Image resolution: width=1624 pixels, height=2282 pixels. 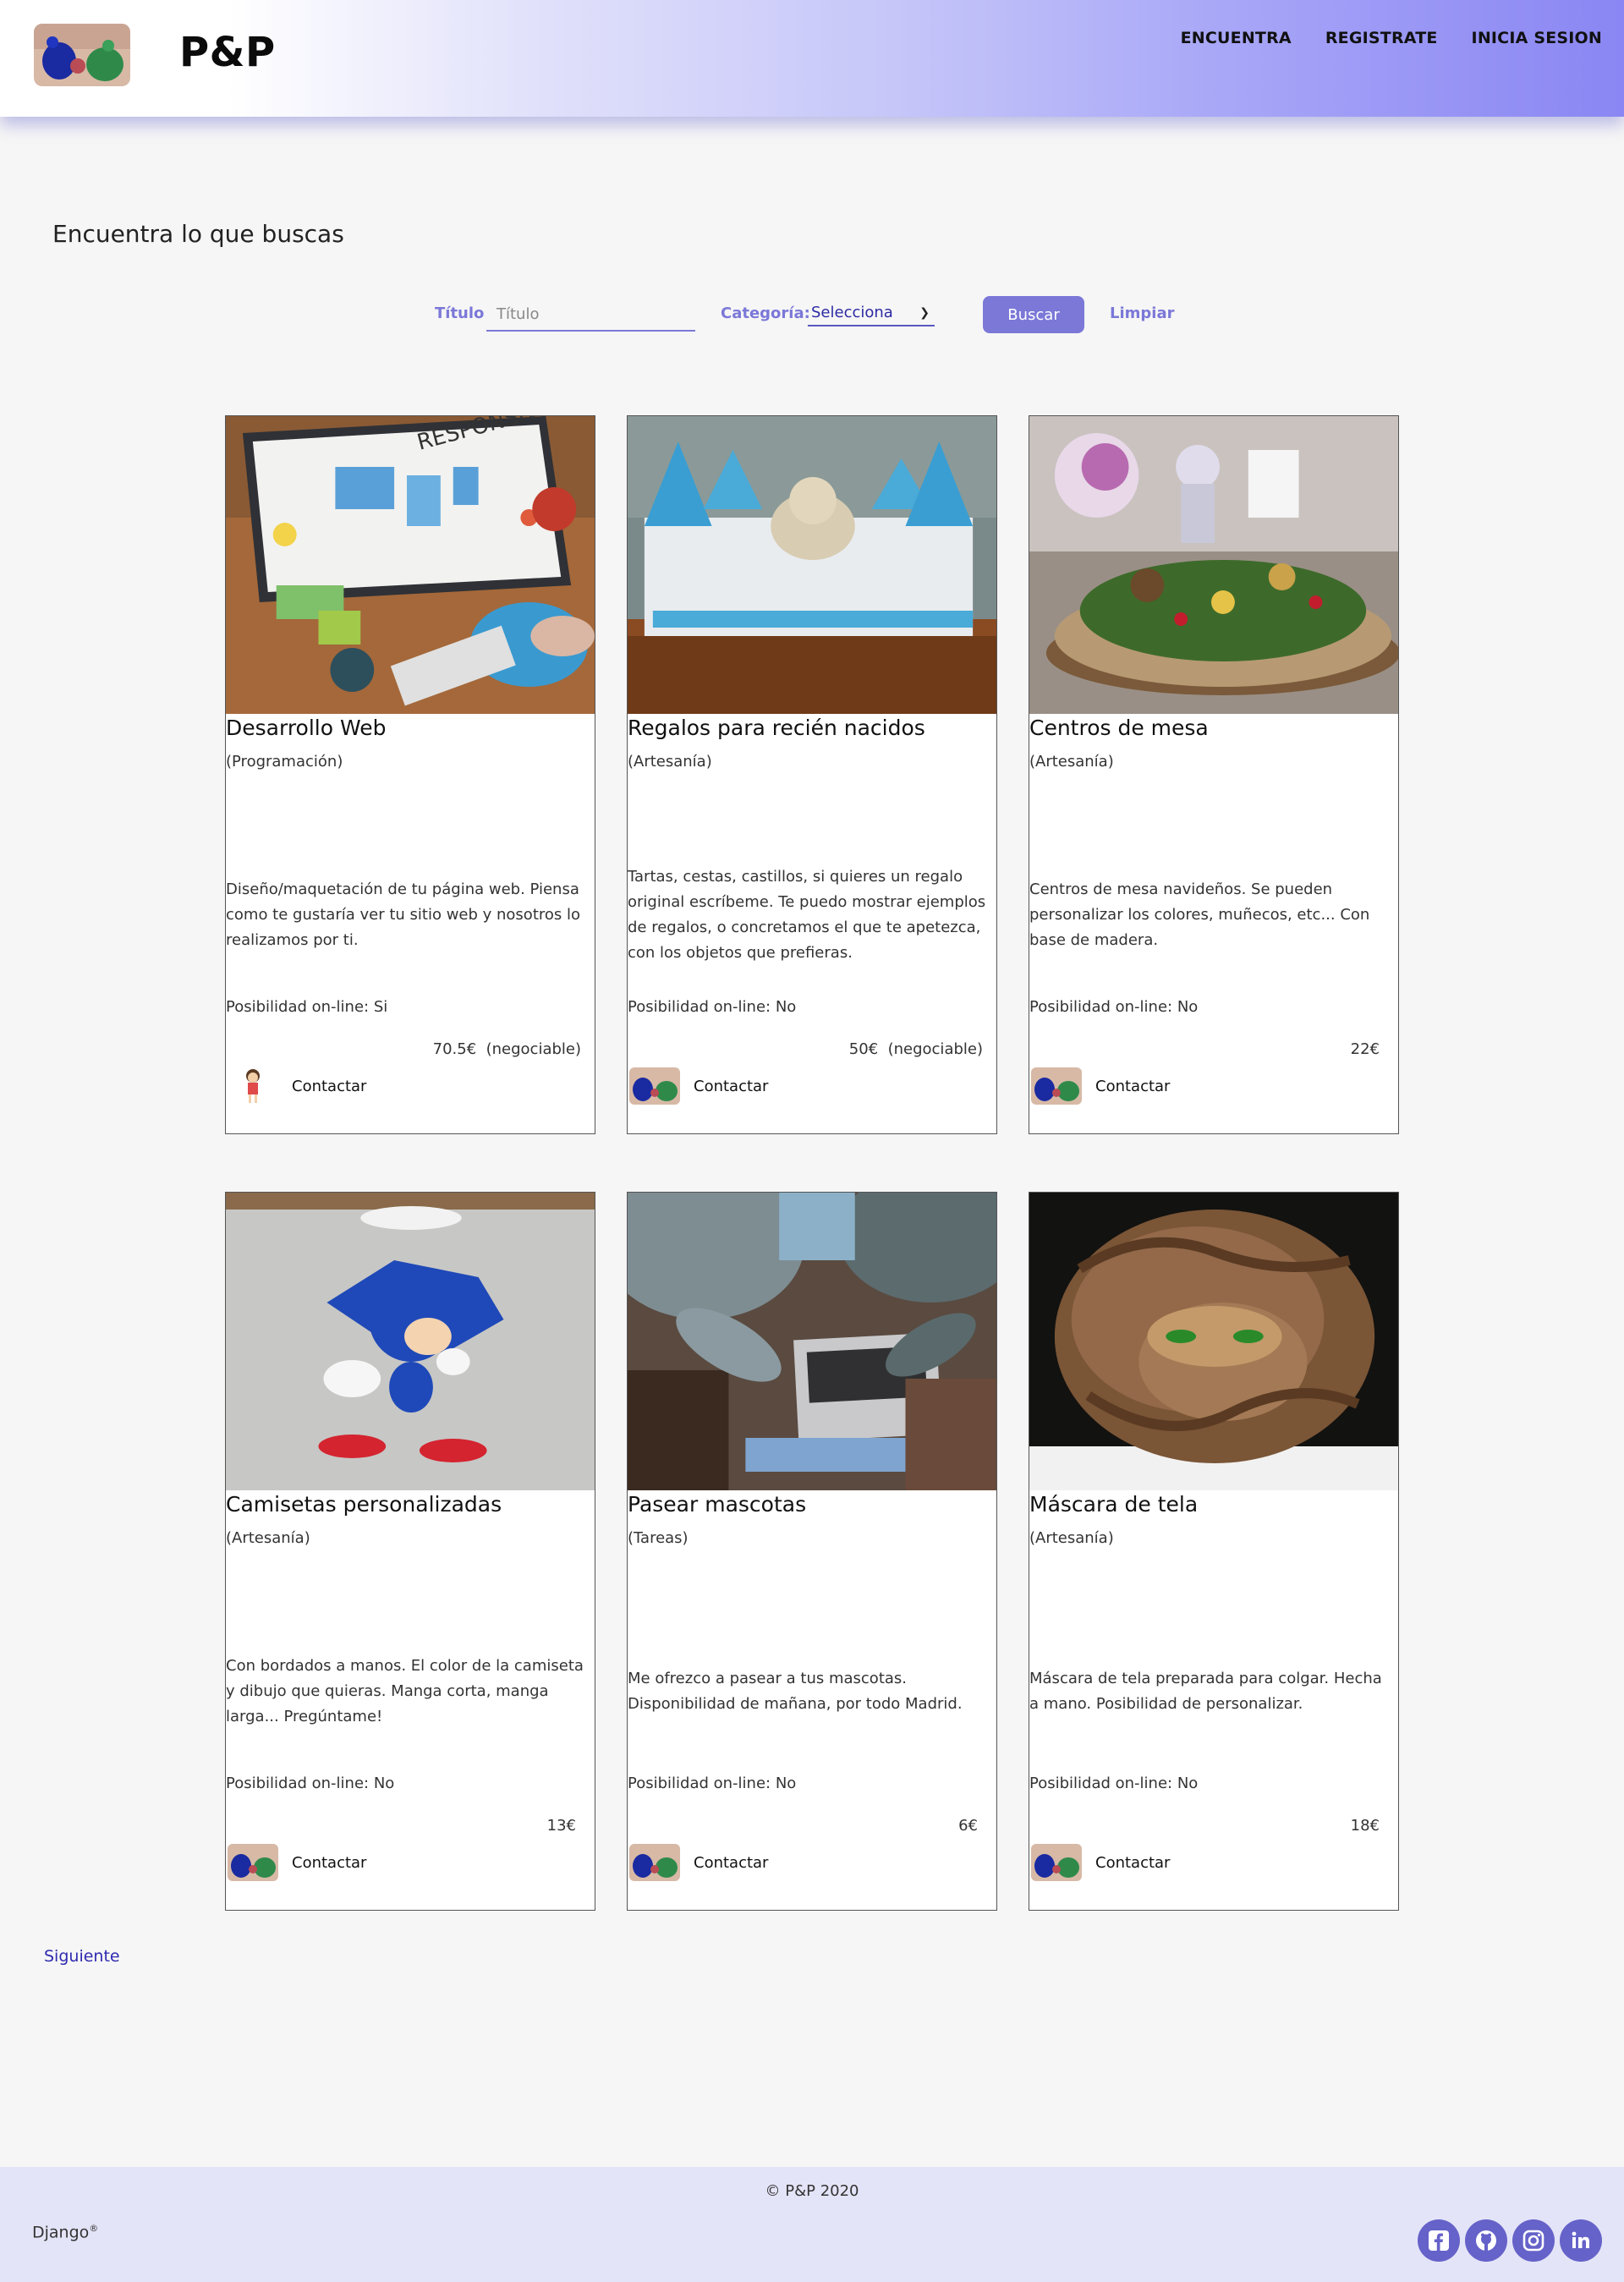 I want to click on copyright-text: © P&P 2020, so click(x=812, y=2191).